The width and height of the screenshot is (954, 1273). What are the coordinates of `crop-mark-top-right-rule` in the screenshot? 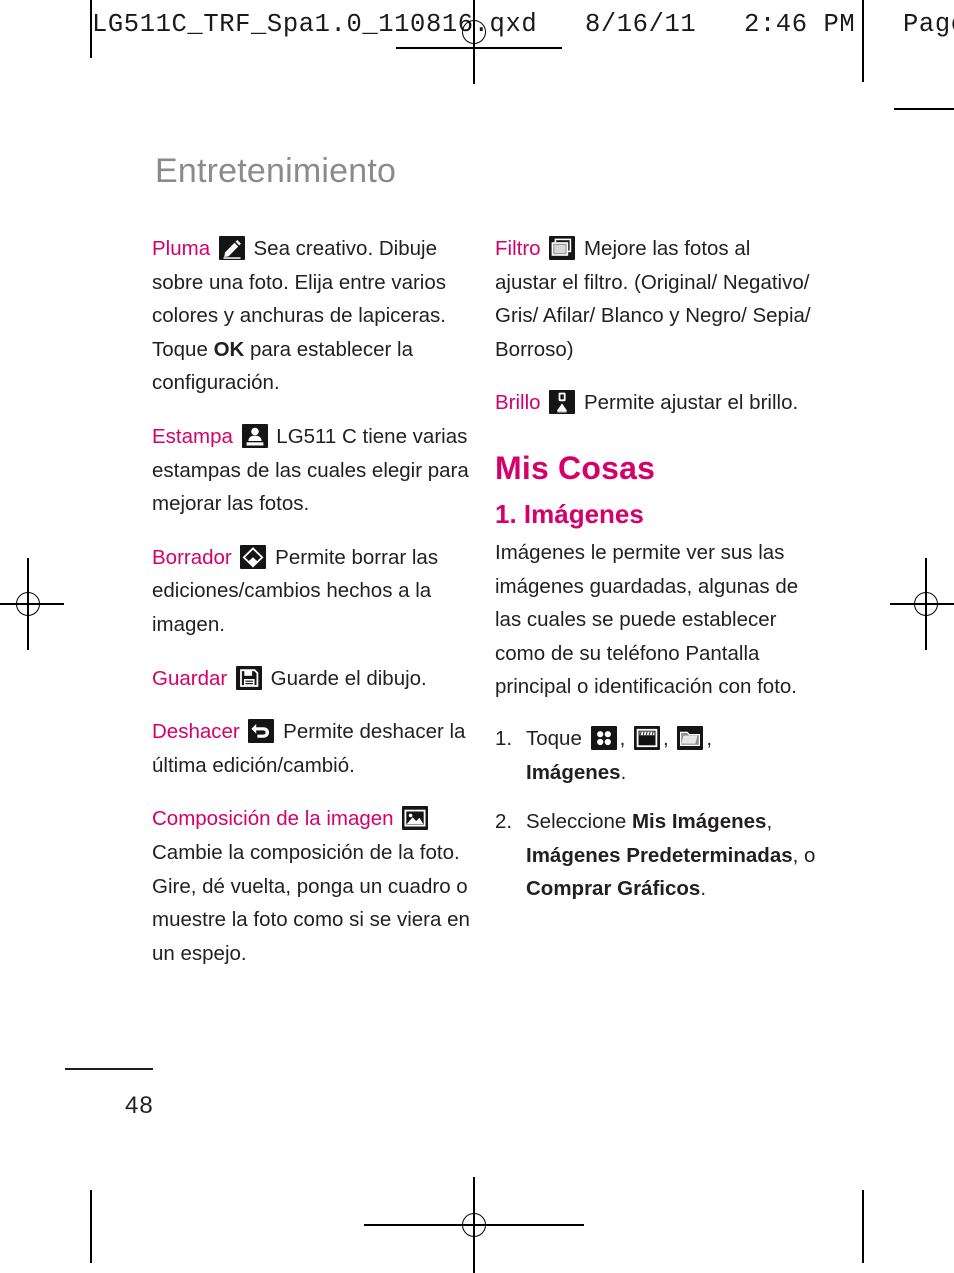 It's located at (924, 109).